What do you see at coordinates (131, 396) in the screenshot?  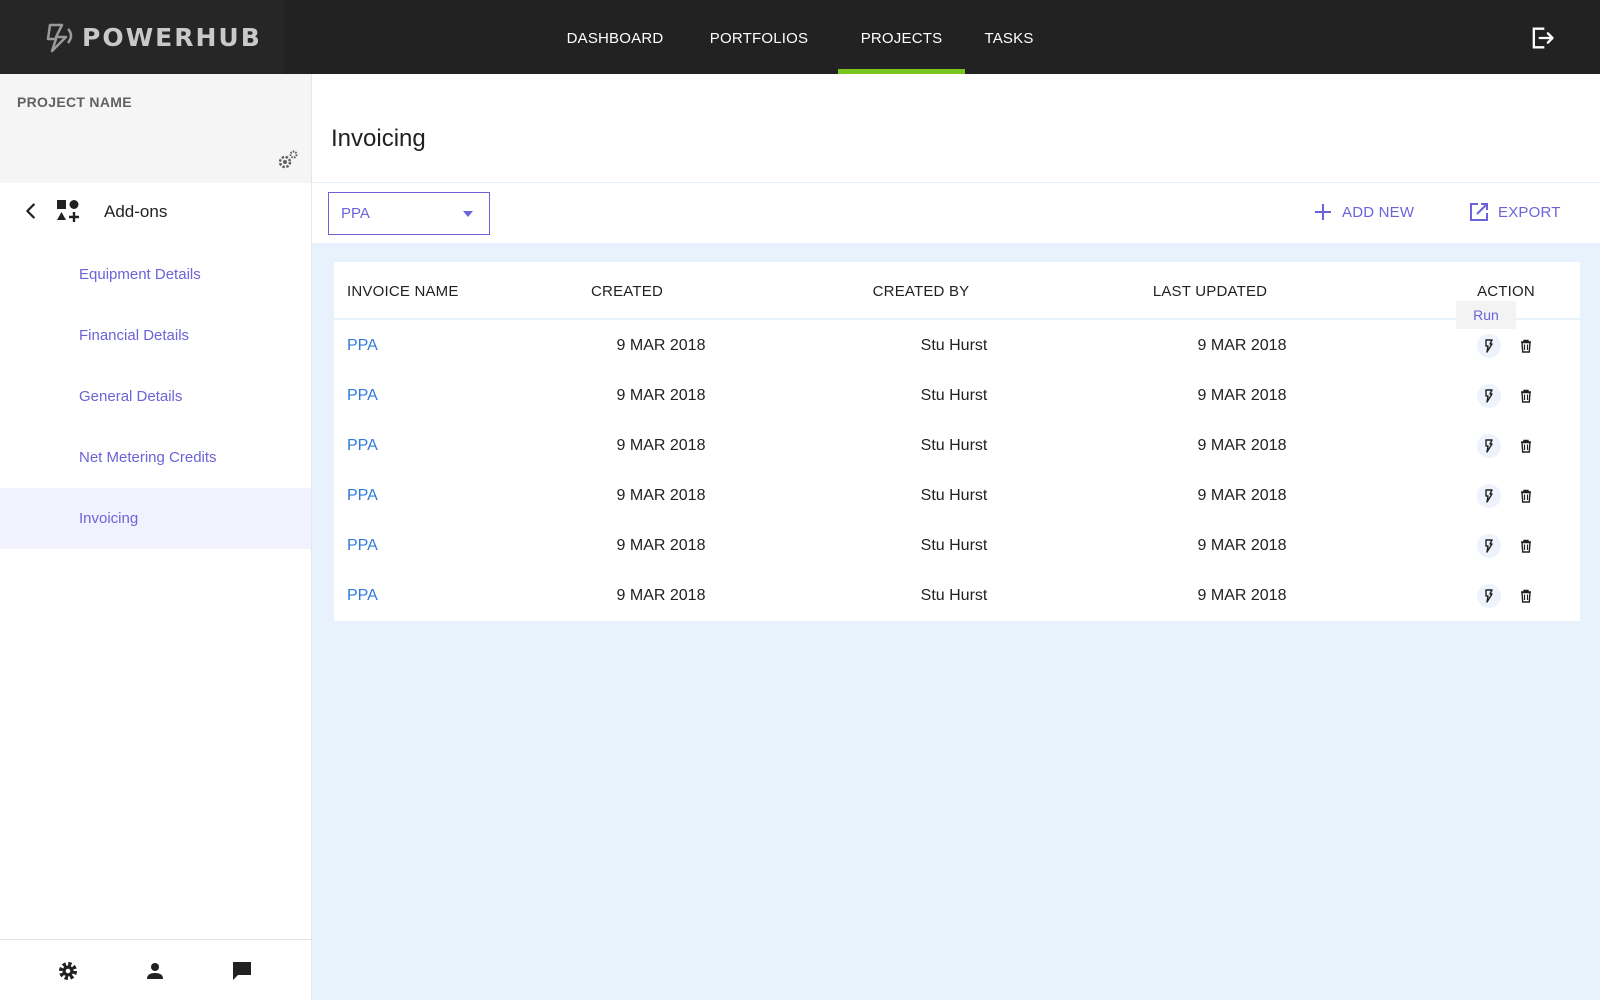 I see `sidebar-item-label: General Details` at bounding box center [131, 396].